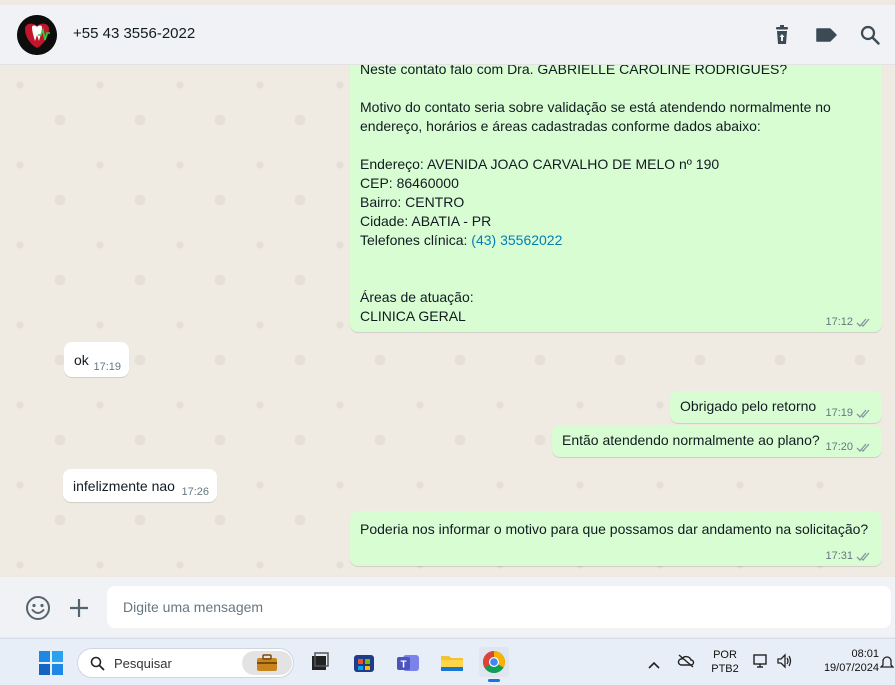 The width and height of the screenshot is (895, 685). I want to click on taskbar-search: Pesquisar, so click(185, 663).